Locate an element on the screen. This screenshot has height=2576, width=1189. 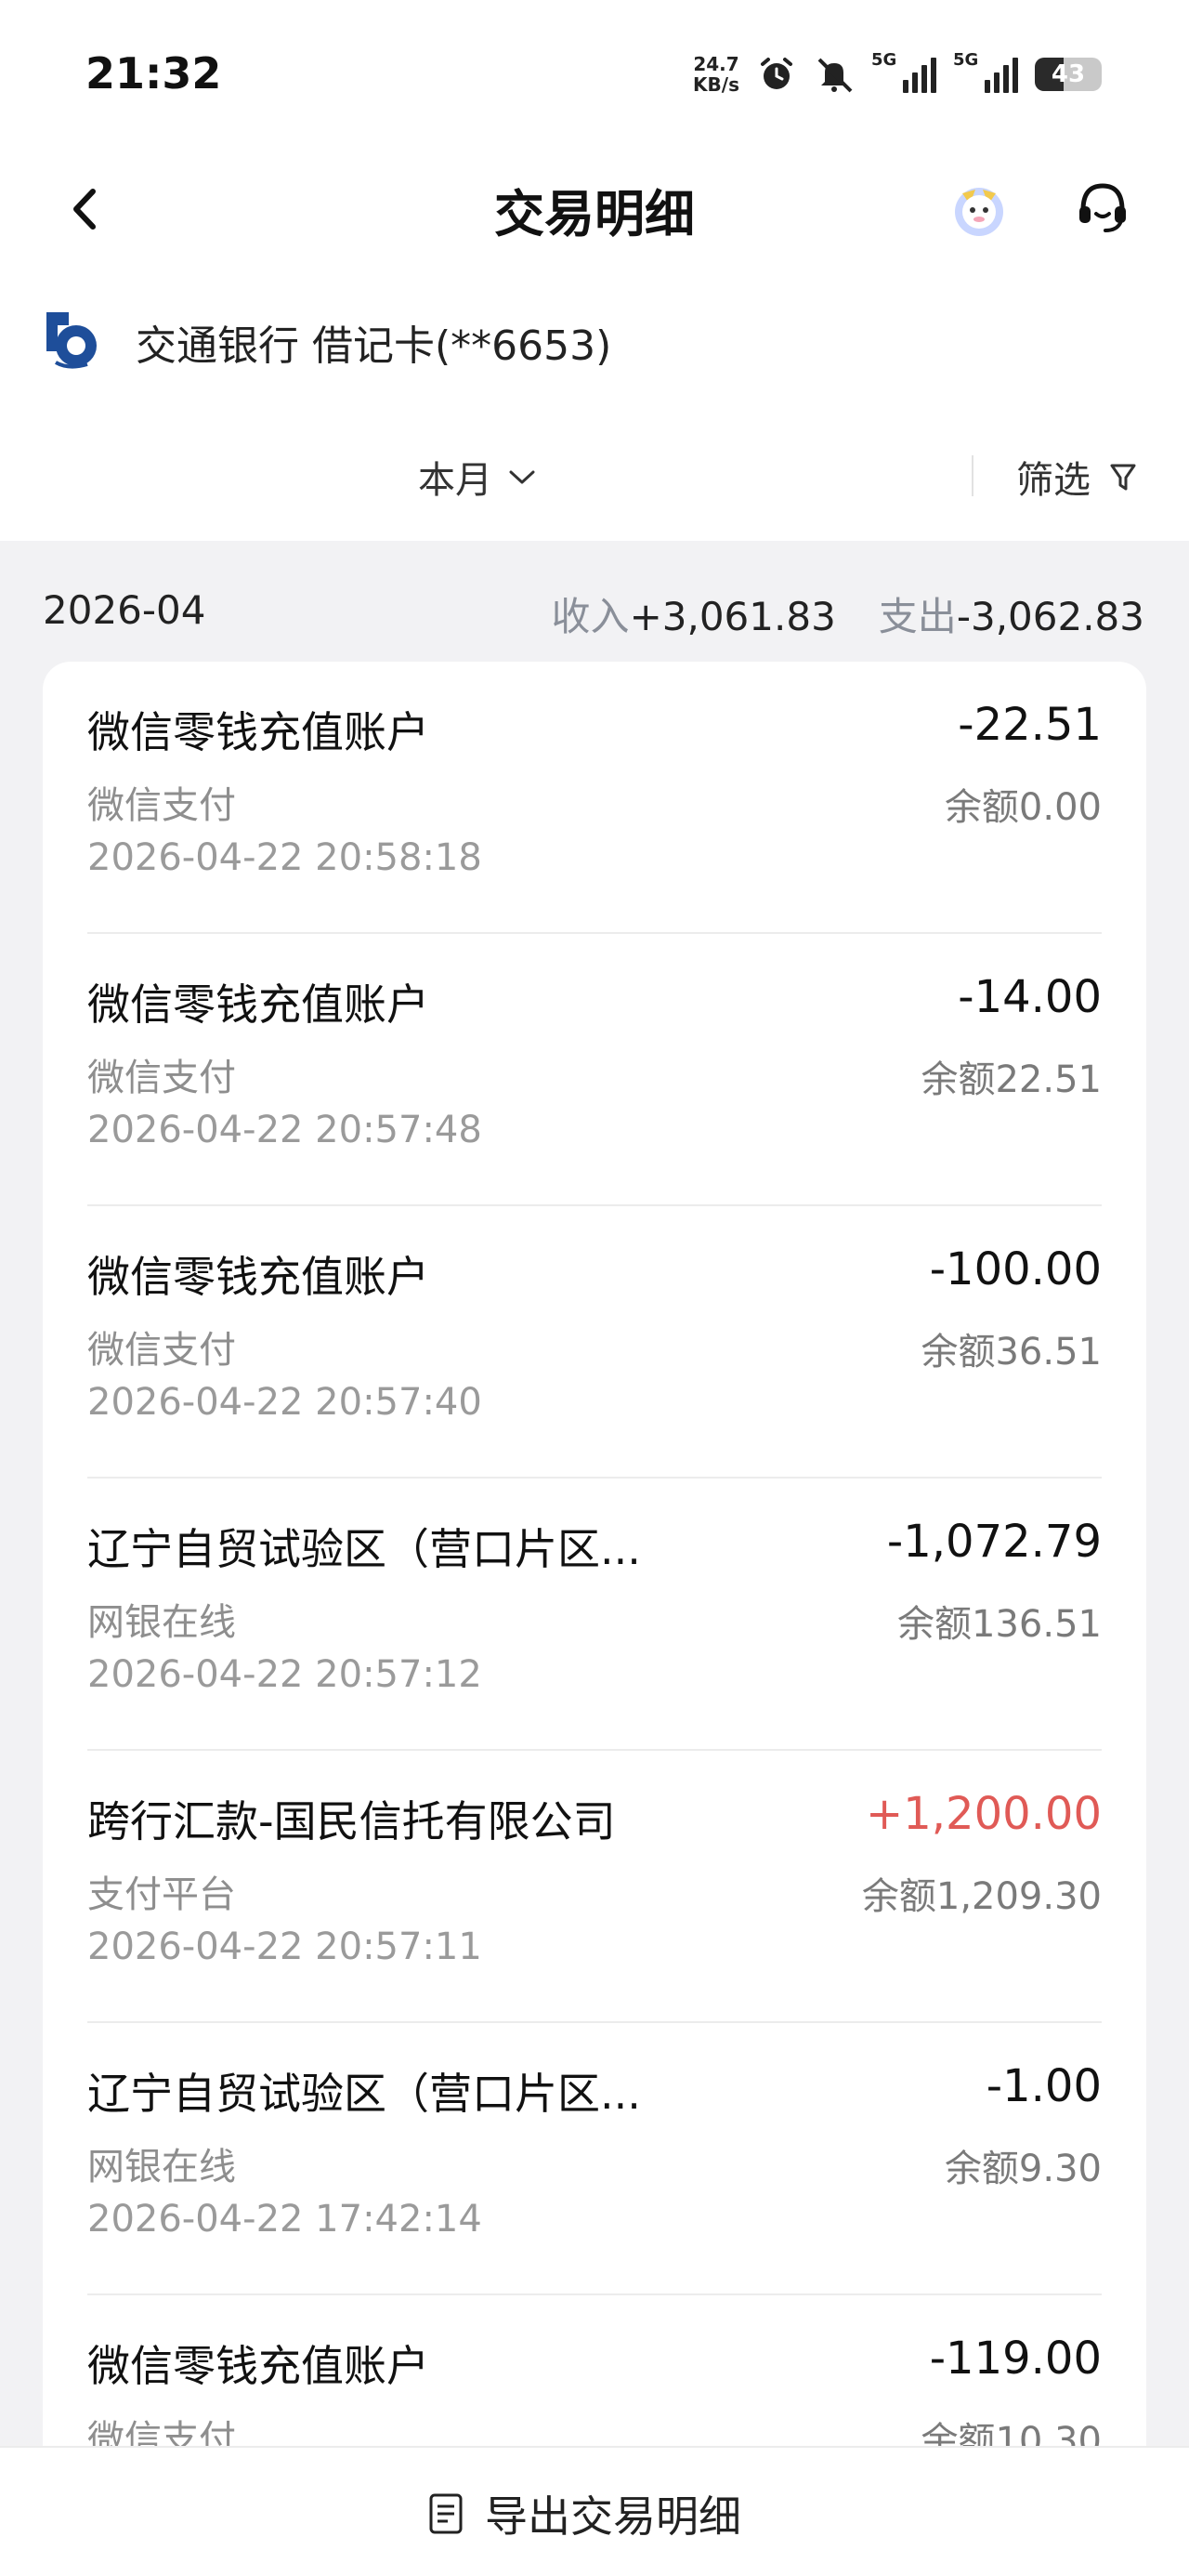
transaction-balance: 余额136.51 is located at coordinates (1000, 1624).